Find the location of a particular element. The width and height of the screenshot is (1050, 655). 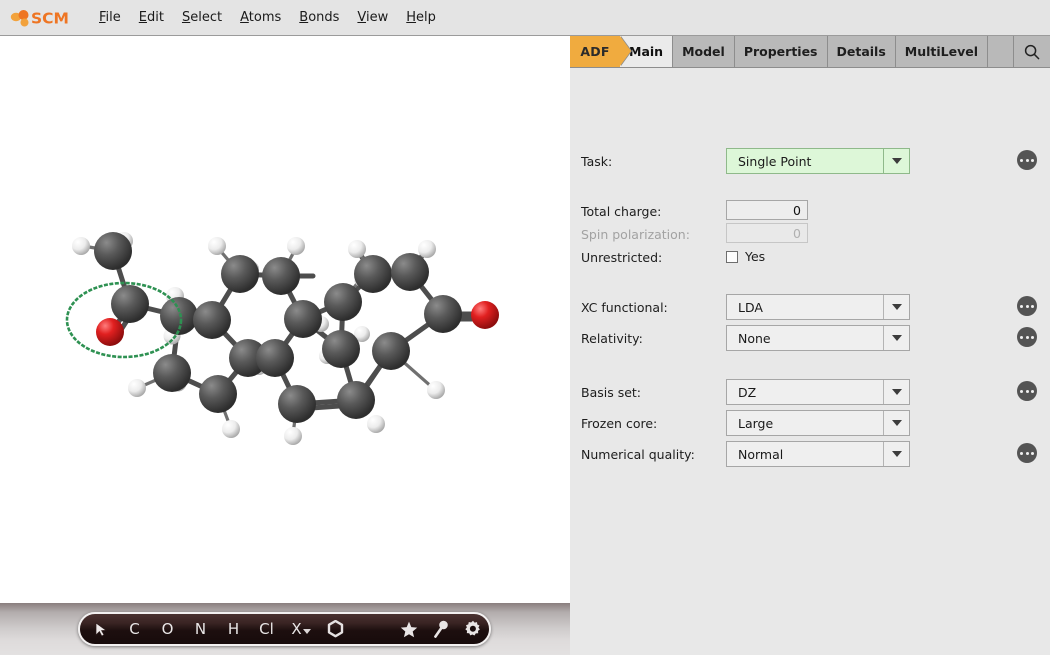

element-toolbar: C O N H Cl X is located at coordinates (284, 629).